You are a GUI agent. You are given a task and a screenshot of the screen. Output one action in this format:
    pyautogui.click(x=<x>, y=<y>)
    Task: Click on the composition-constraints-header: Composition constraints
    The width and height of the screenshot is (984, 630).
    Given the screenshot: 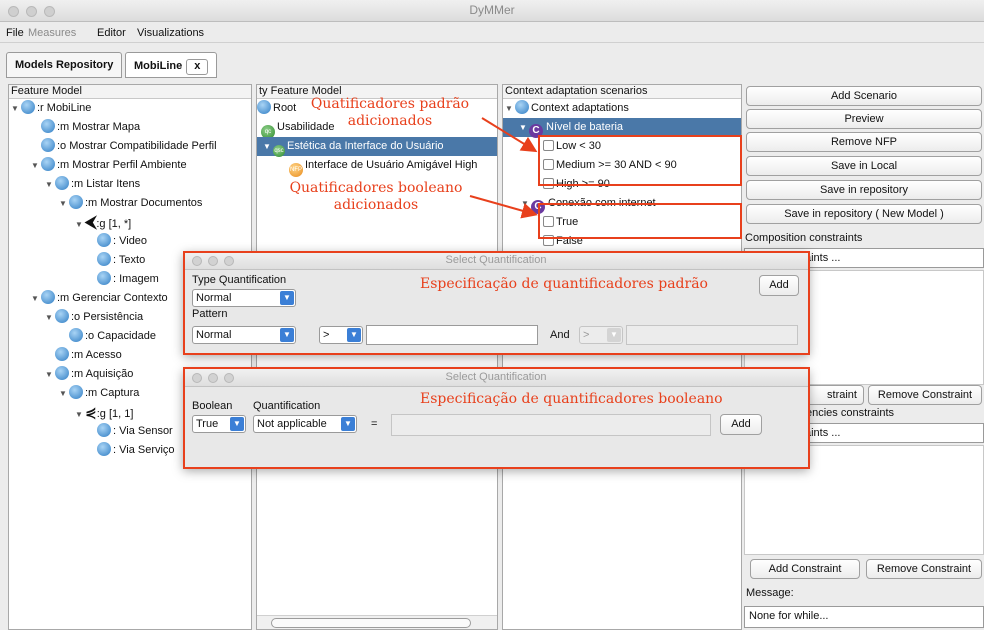 What is the action you would take?
    pyautogui.click(x=804, y=238)
    